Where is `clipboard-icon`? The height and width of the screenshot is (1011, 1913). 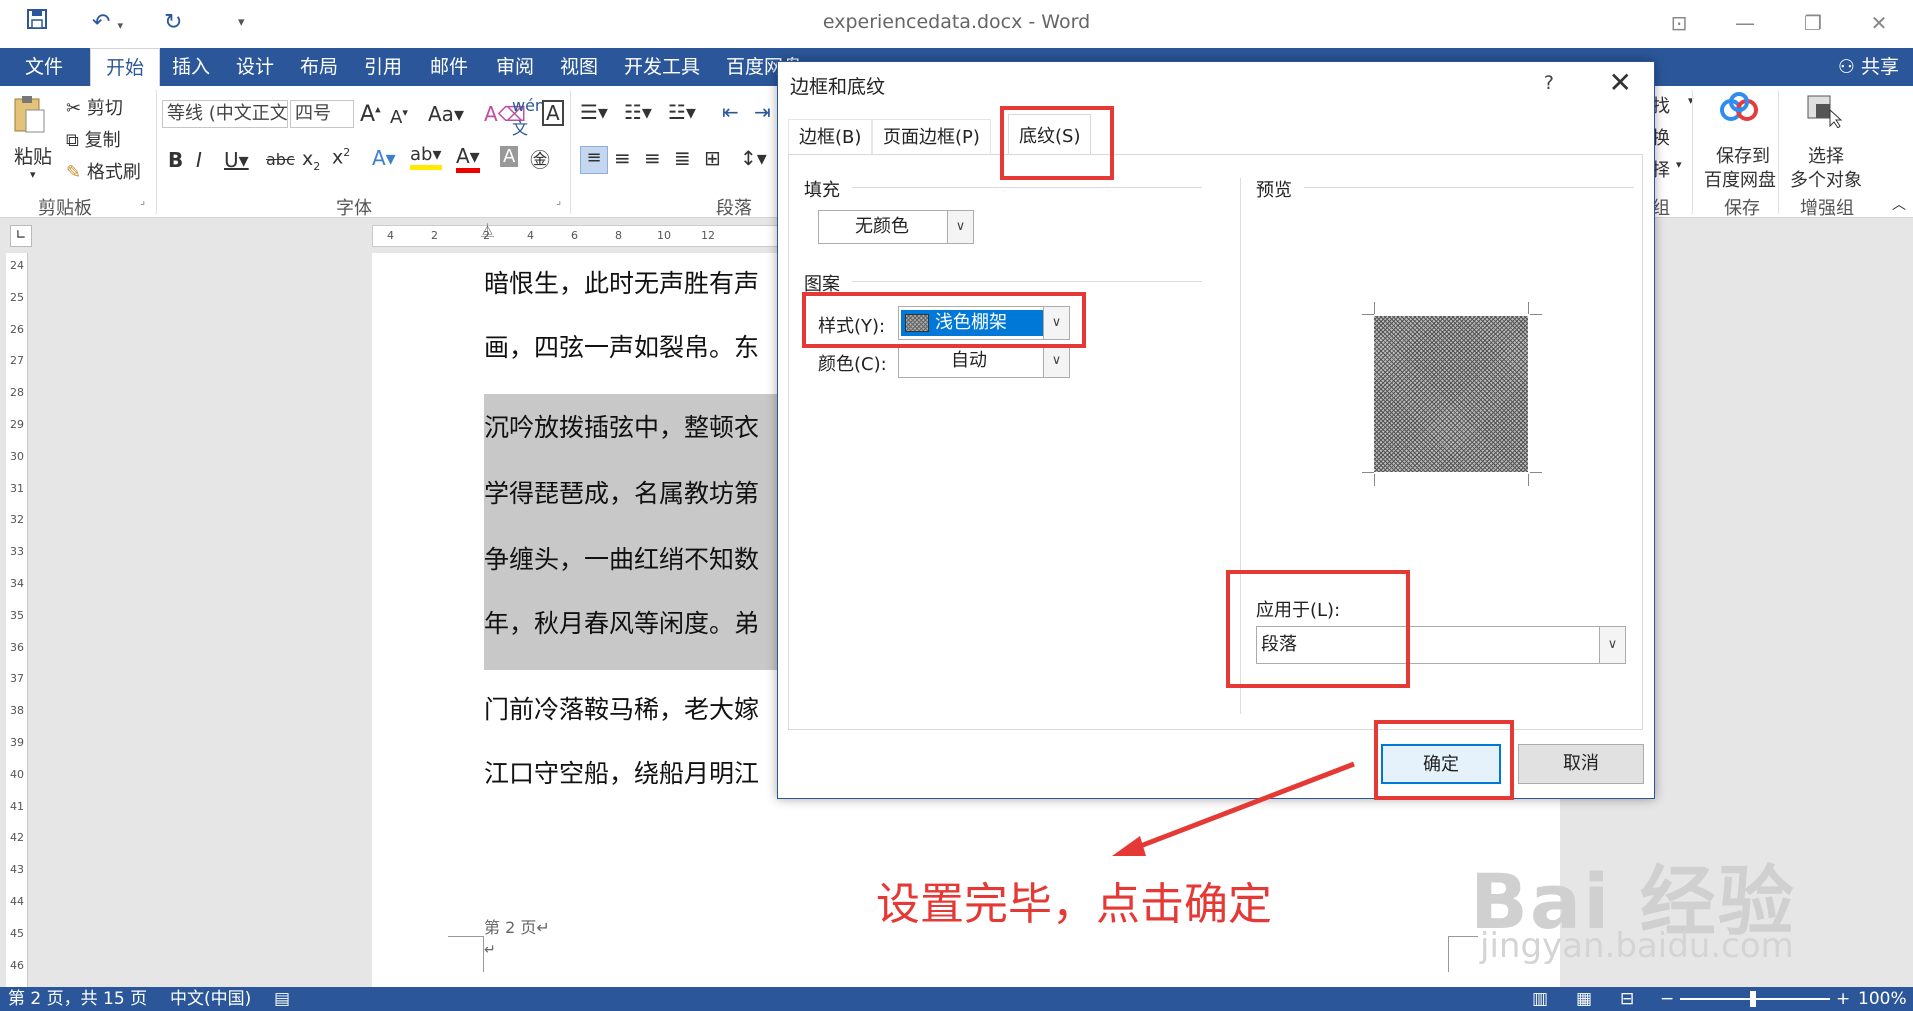
clipboard-icon is located at coordinates (29, 116).